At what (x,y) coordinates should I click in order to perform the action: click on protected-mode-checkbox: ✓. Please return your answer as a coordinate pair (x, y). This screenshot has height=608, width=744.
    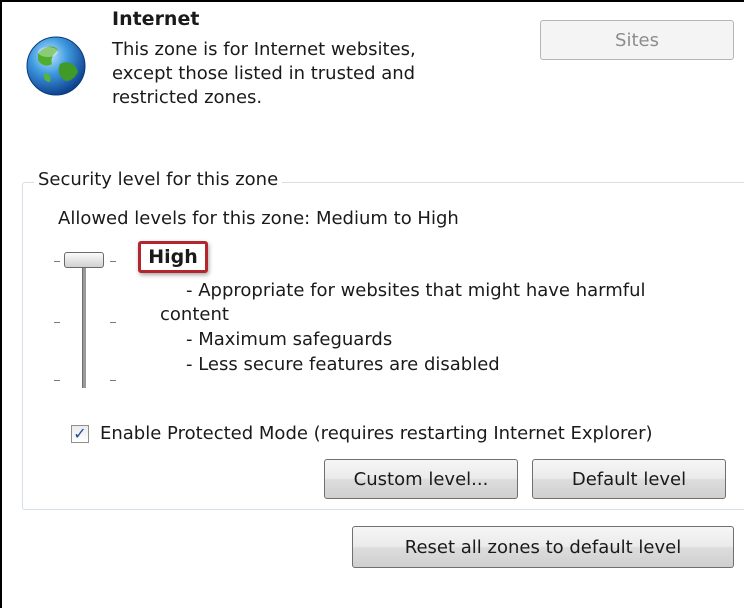
    Looking at the image, I should click on (80, 434).